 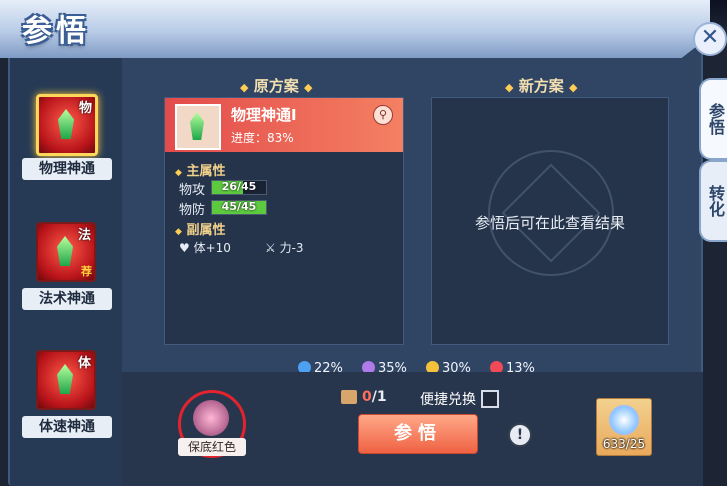 I want to click on guarantee-red: 保底红色, so click(x=212, y=425).